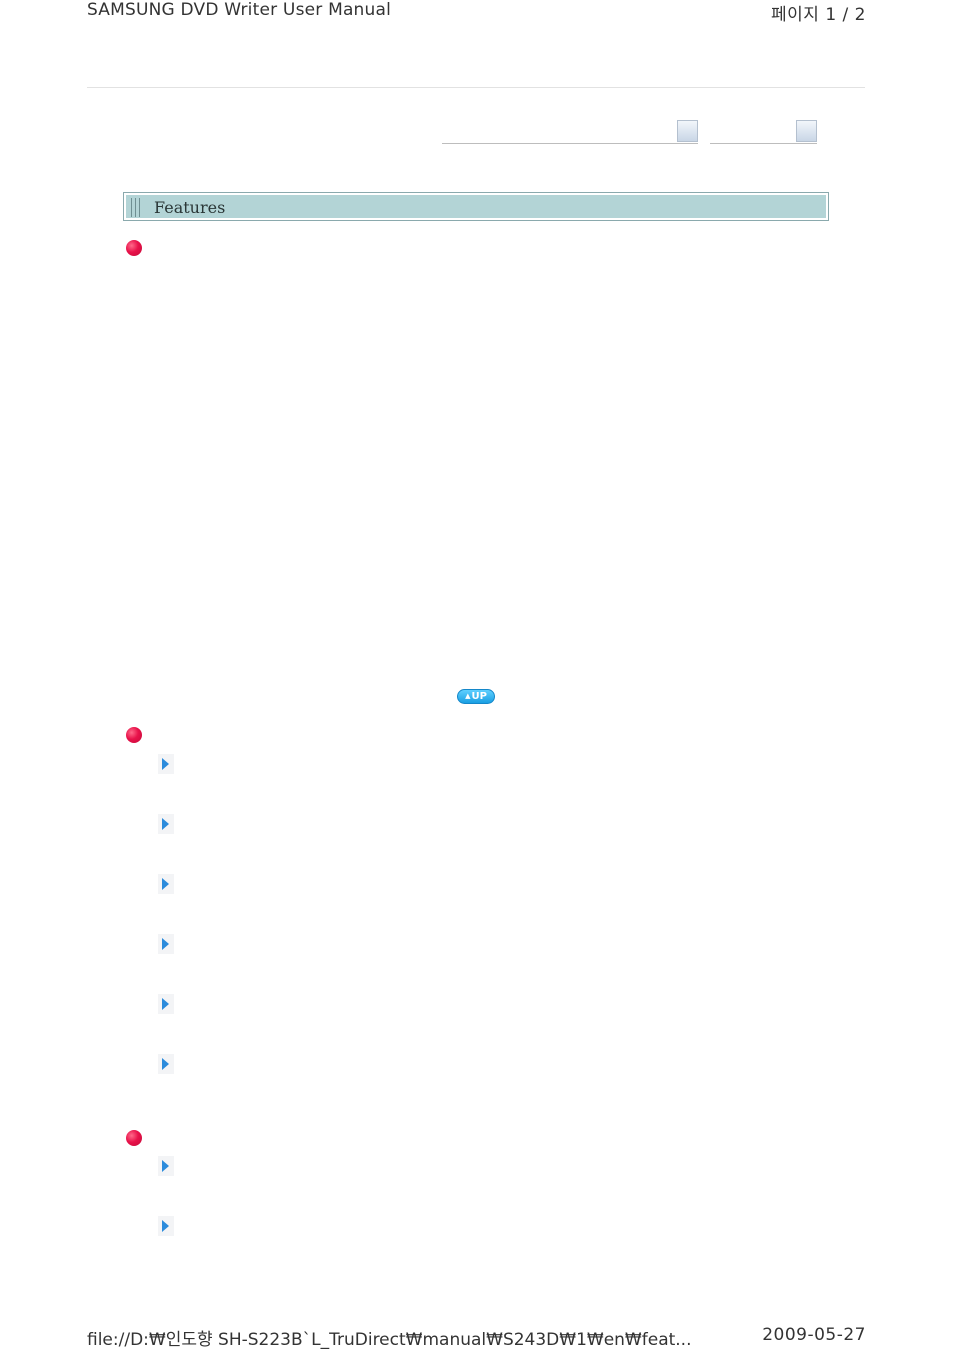  Describe the element at coordinates (814, 1335) in the screenshot. I see `print-date: 2009-05-27` at that location.